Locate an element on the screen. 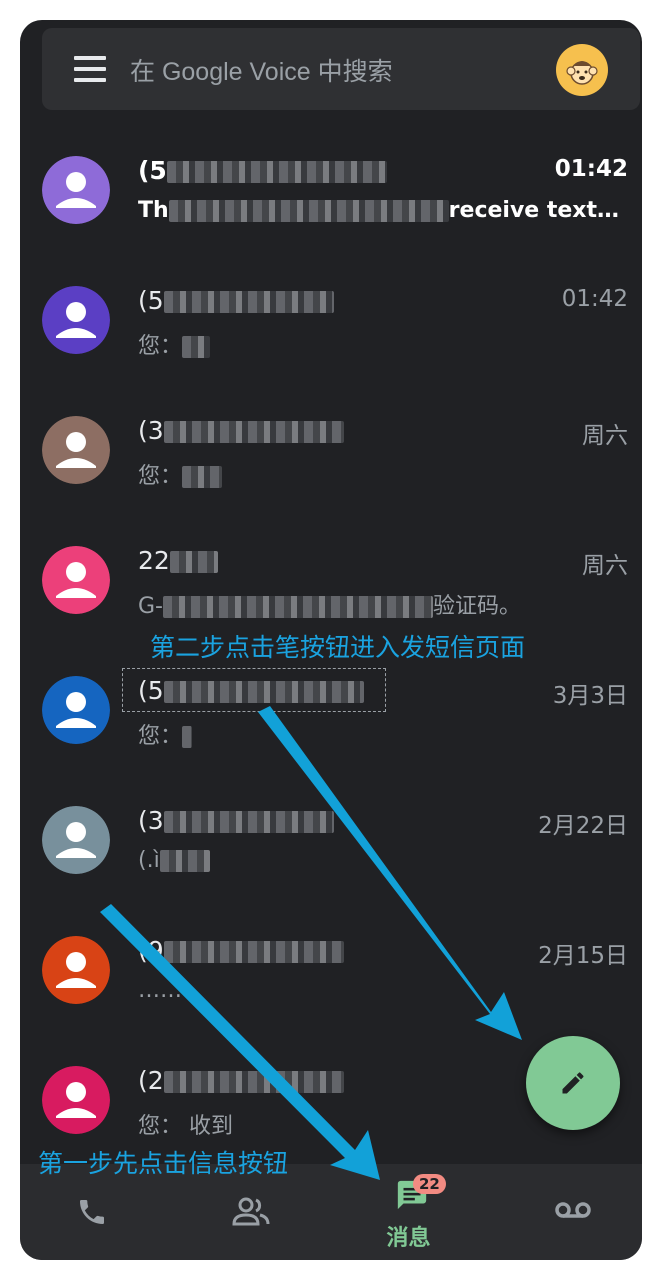 This screenshot has width=662, height=1280. voicemail-icon is located at coordinates (573, 1210).